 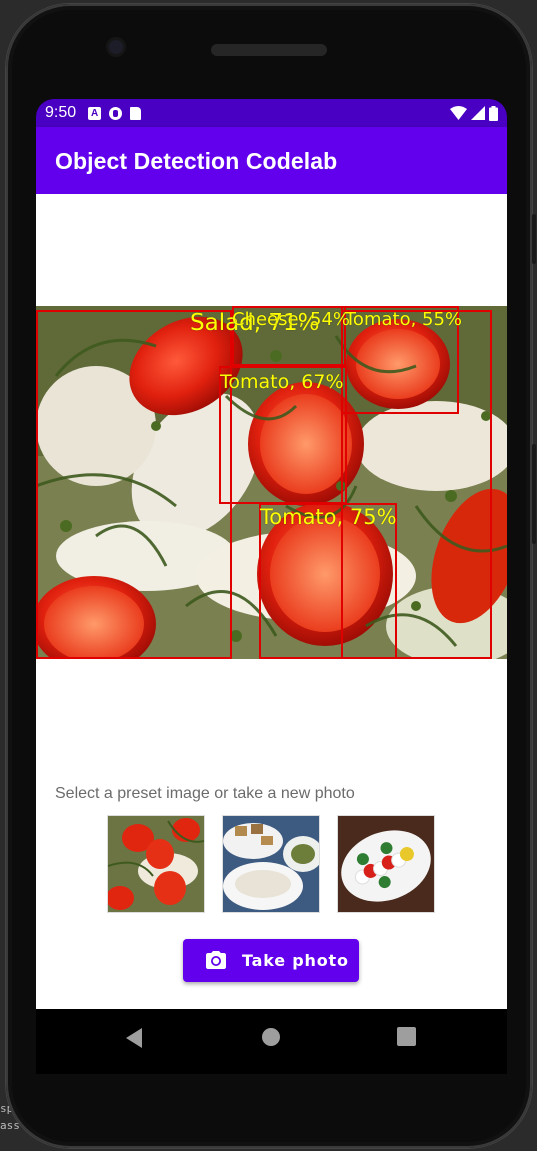 What do you see at coordinates (271, 1037) in the screenshot?
I see `home-icon` at bounding box center [271, 1037].